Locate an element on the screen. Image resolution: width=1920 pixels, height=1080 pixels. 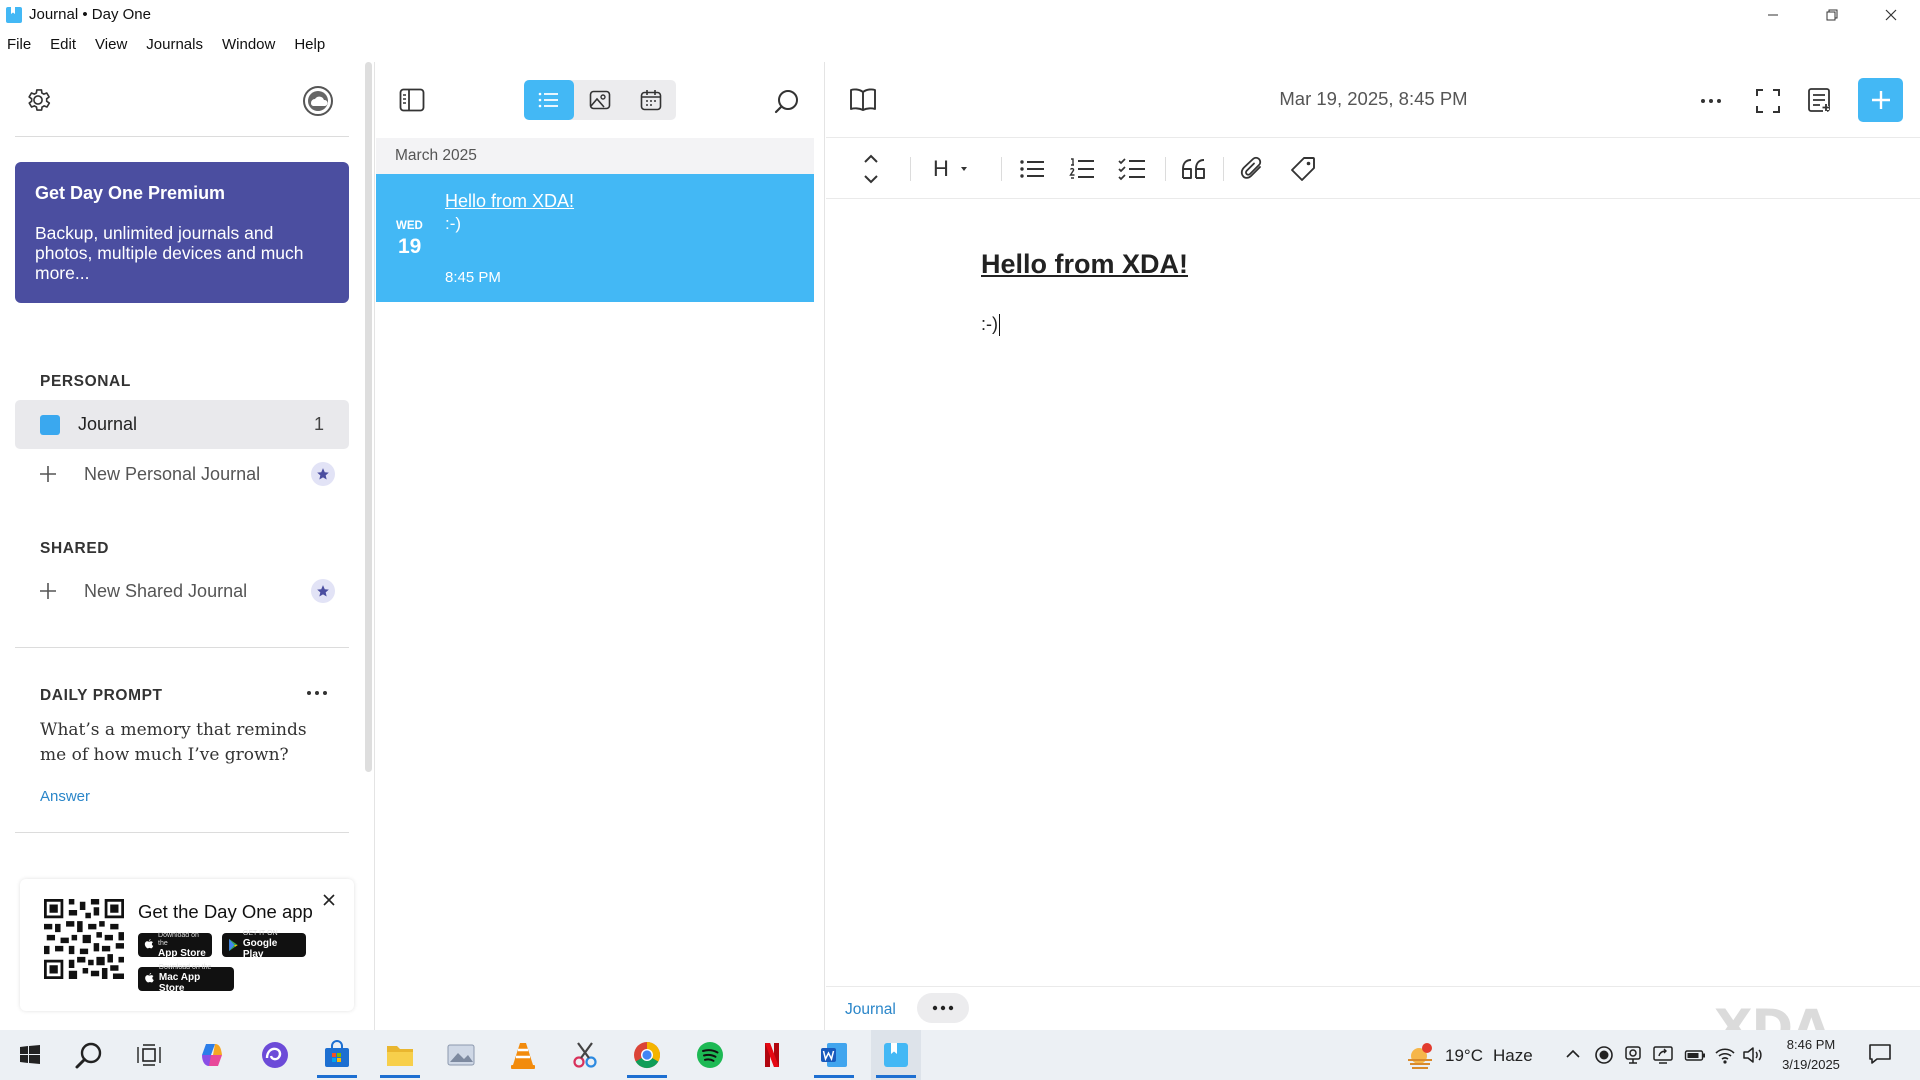
notifications-button is located at coordinates (1880, 1054).